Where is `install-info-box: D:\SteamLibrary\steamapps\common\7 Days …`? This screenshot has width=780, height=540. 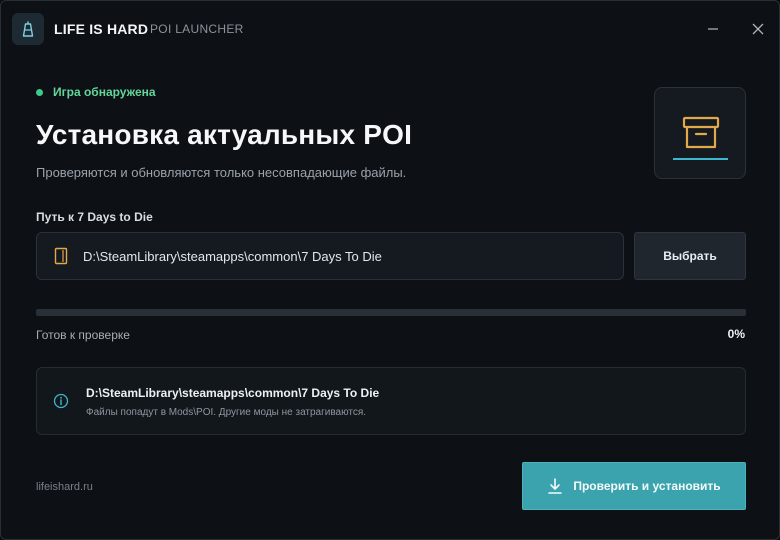
install-info-box: D:\SteamLibrary\steamapps\common\7 Days … is located at coordinates (391, 401).